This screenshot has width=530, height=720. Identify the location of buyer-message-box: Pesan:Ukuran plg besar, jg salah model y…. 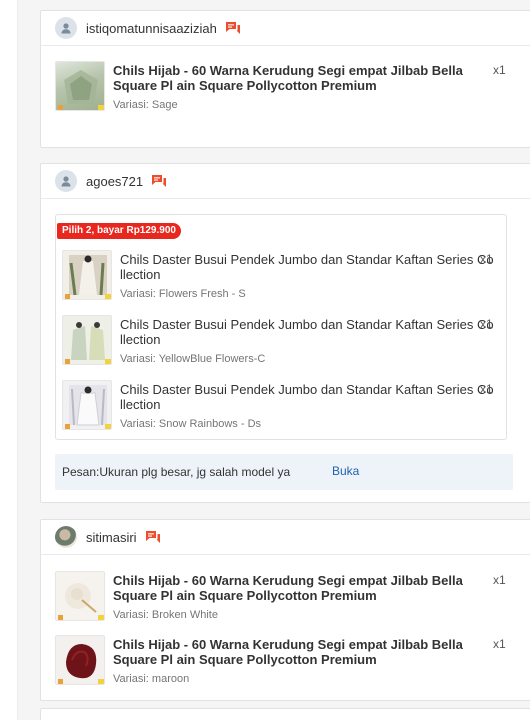
(284, 472).